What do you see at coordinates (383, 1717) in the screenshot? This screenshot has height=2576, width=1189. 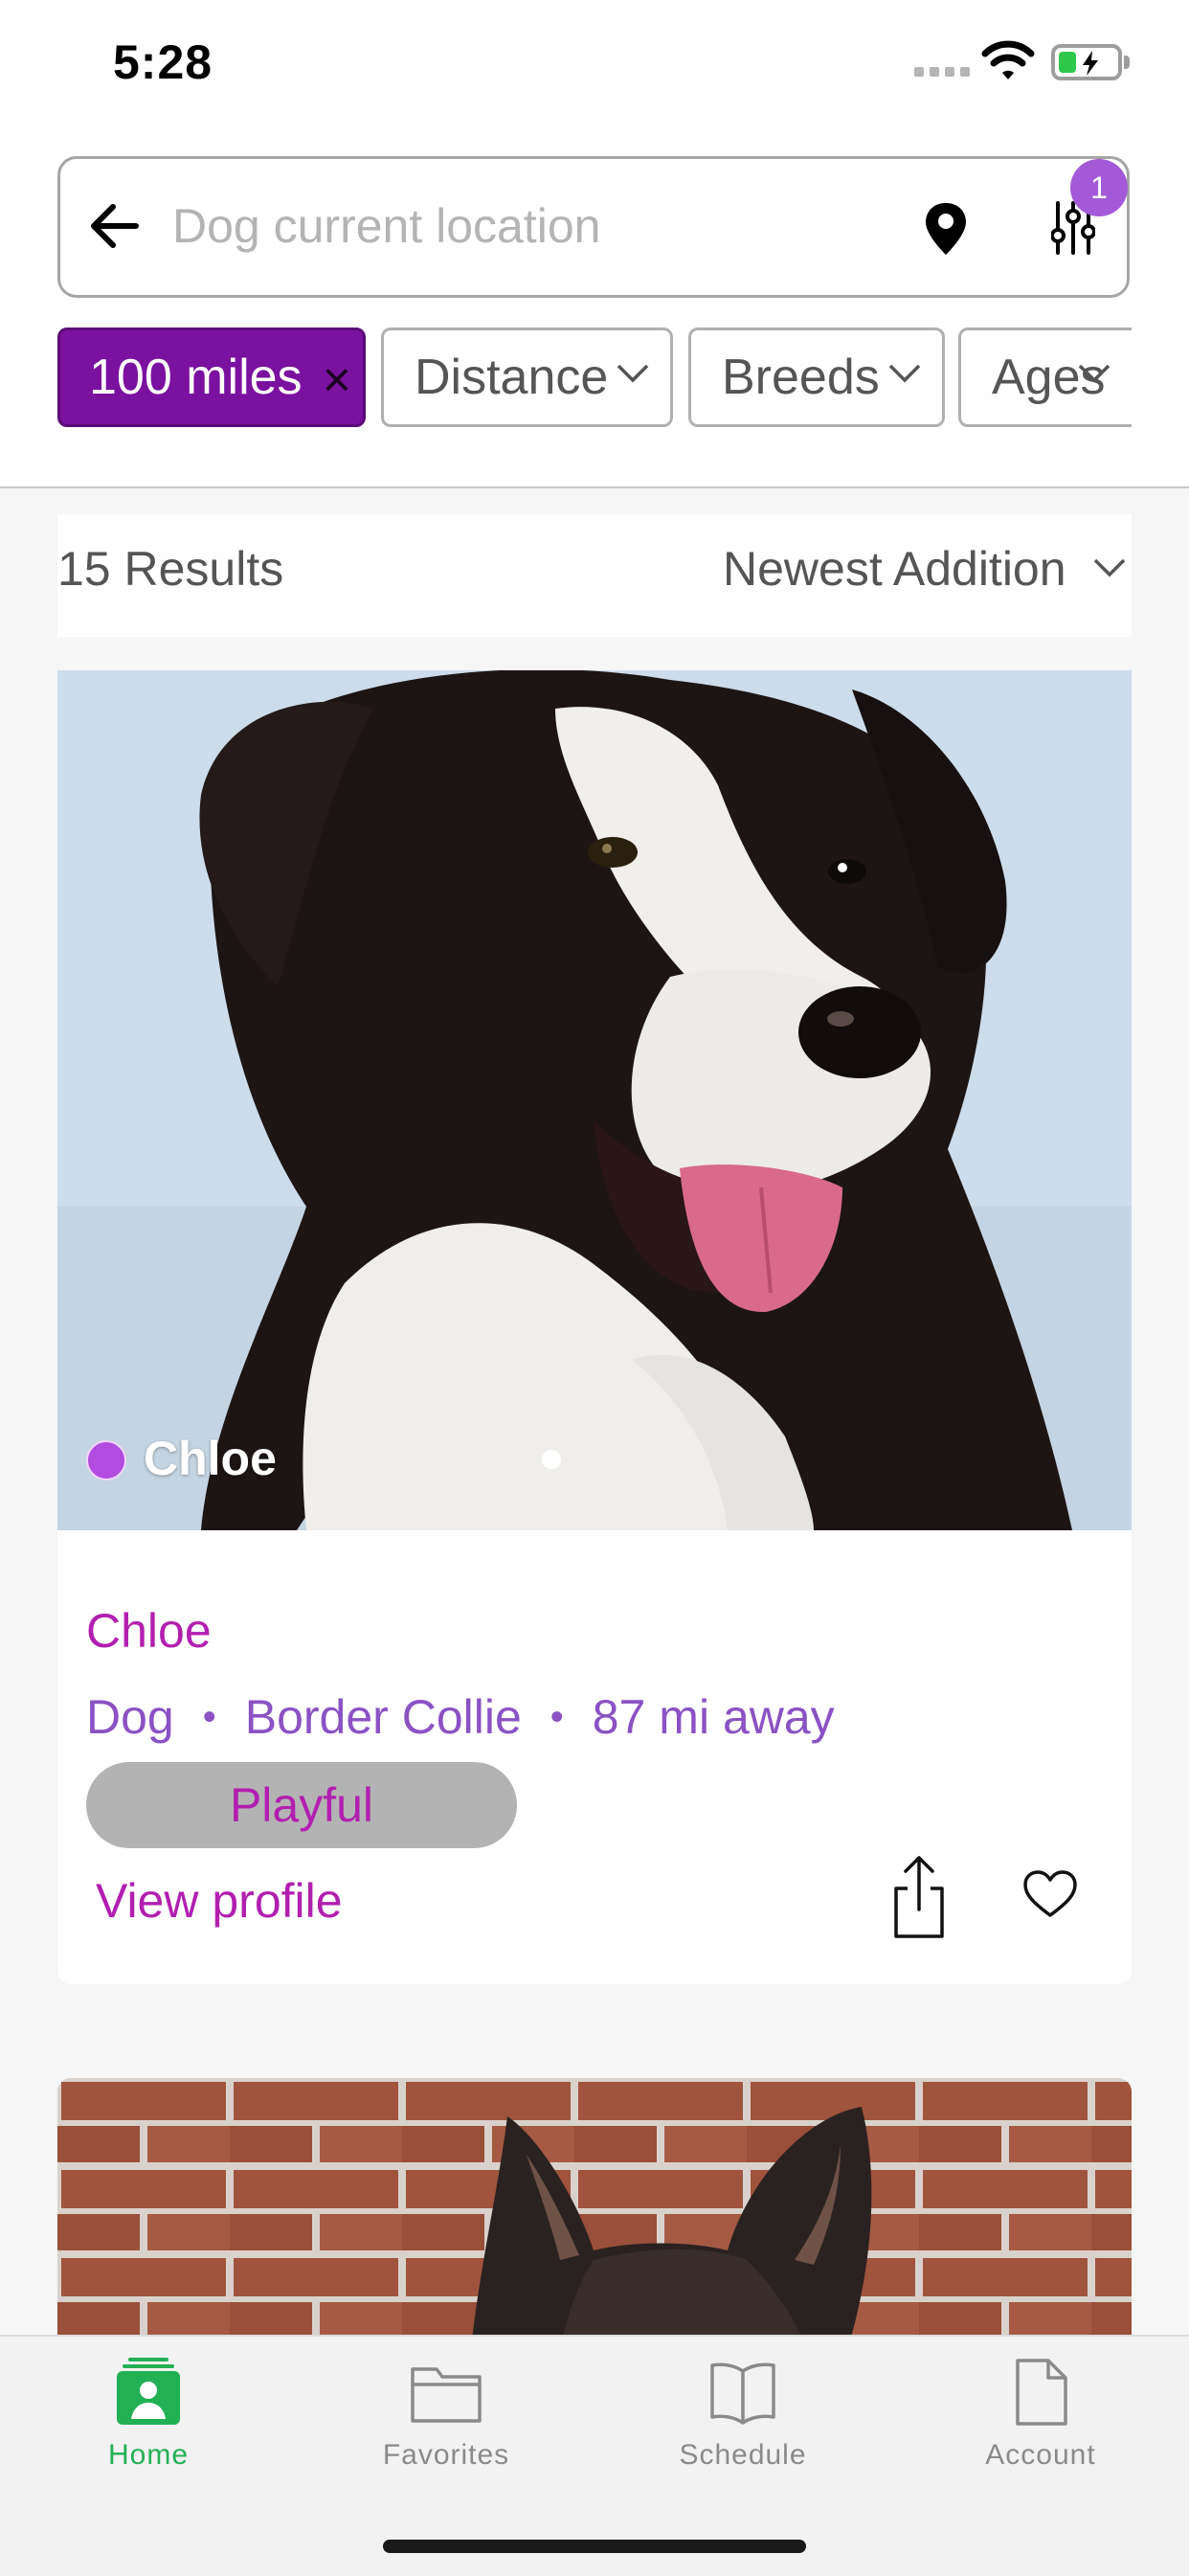 I see `pet-breed: Border Collie` at bounding box center [383, 1717].